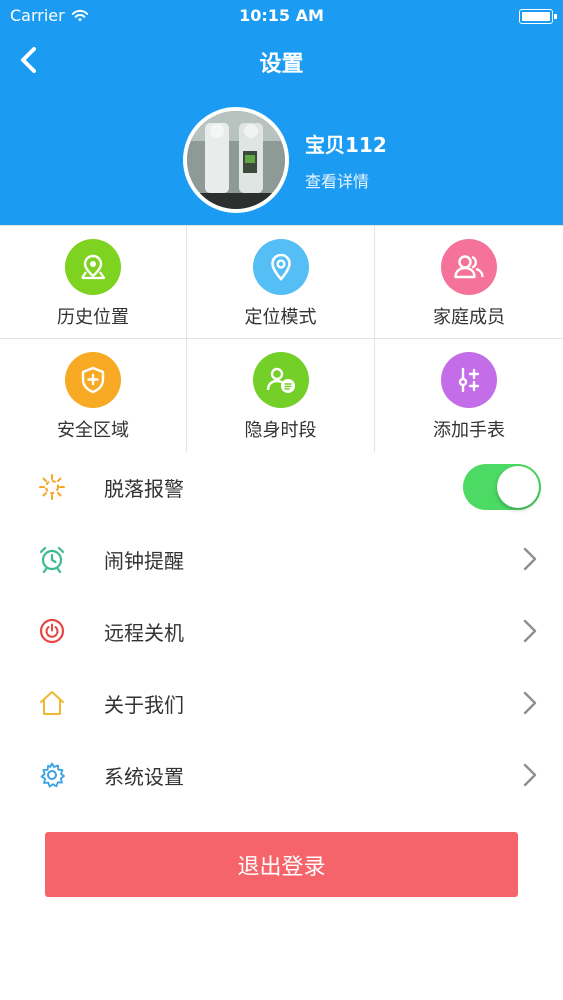  Describe the element at coordinates (93, 317) in the screenshot. I see `grid-label: 历史位置` at that location.